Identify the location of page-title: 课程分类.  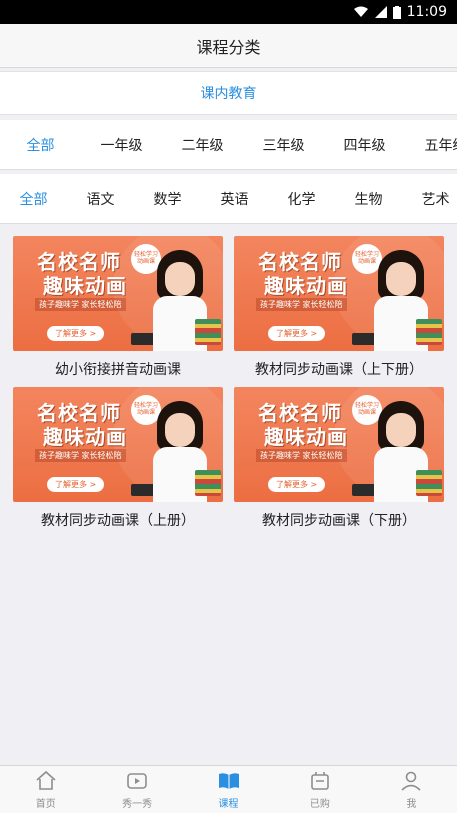
(228, 46).